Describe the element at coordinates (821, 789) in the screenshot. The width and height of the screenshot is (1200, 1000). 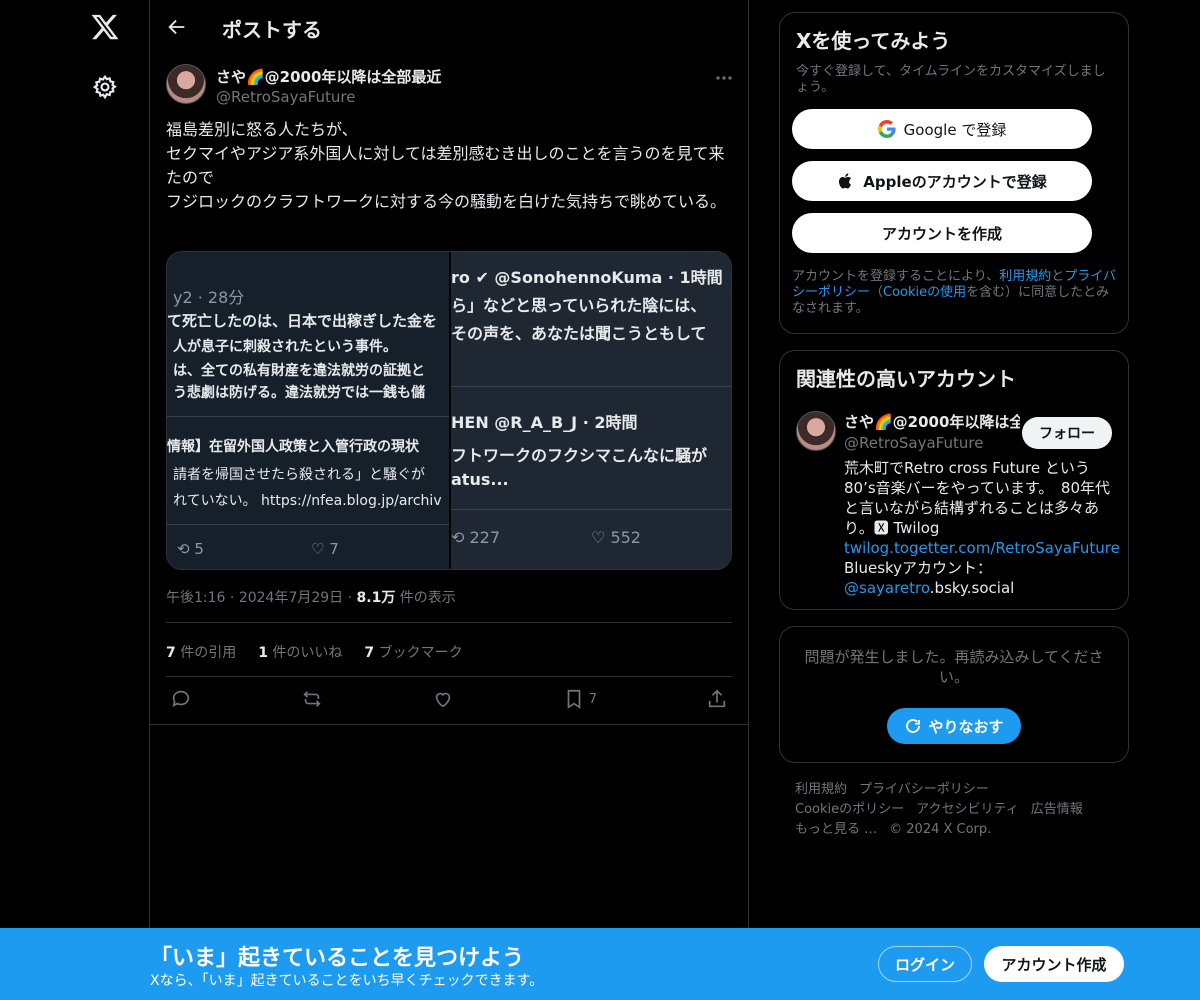
I see `footer-terms: 利用規約` at that location.